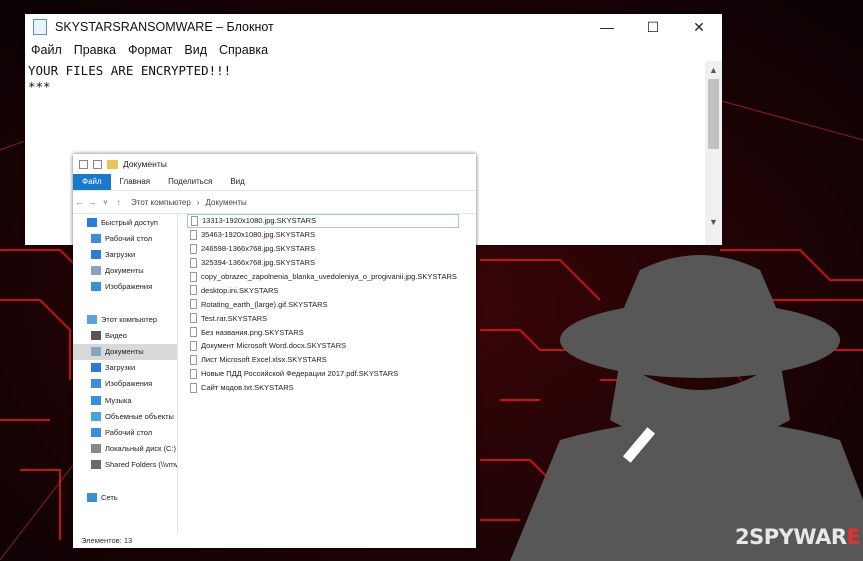 This screenshot has height=561, width=863. What do you see at coordinates (97, 164) in the screenshot?
I see `properties-icon` at bounding box center [97, 164].